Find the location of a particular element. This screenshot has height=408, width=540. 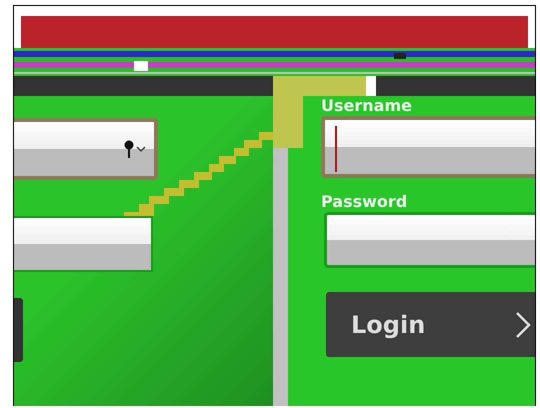

chevron-down-icon is located at coordinates (141, 149).